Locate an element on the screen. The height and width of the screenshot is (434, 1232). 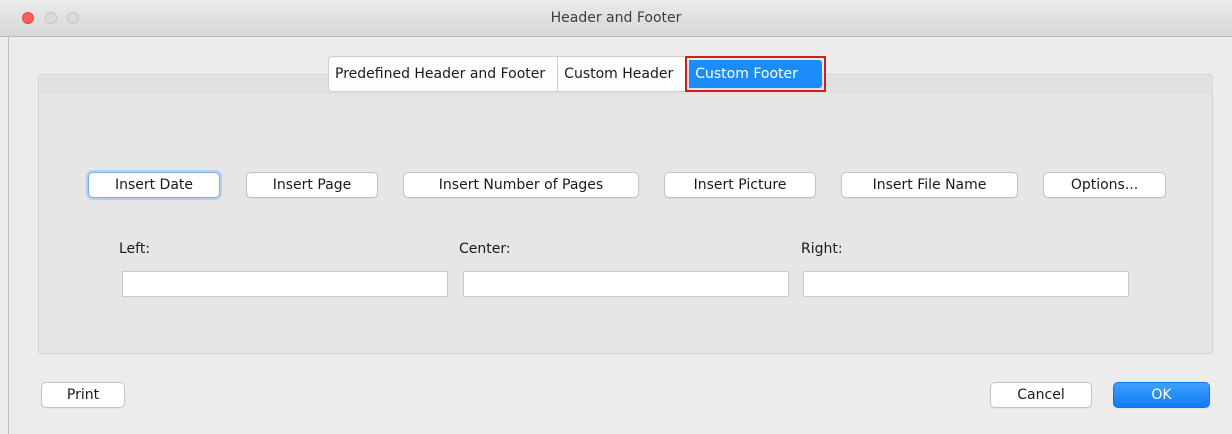
tab-label: Predefined Header and Footer is located at coordinates (440, 74).